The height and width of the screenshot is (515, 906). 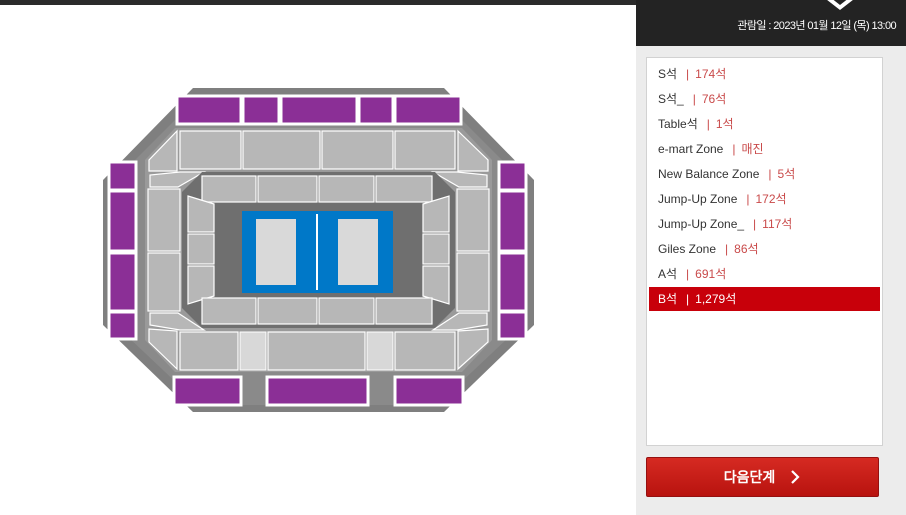 What do you see at coordinates (764, 249) in the screenshot?
I see `seat-grade-row: Giles Zone | 86석` at bounding box center [764, 249].